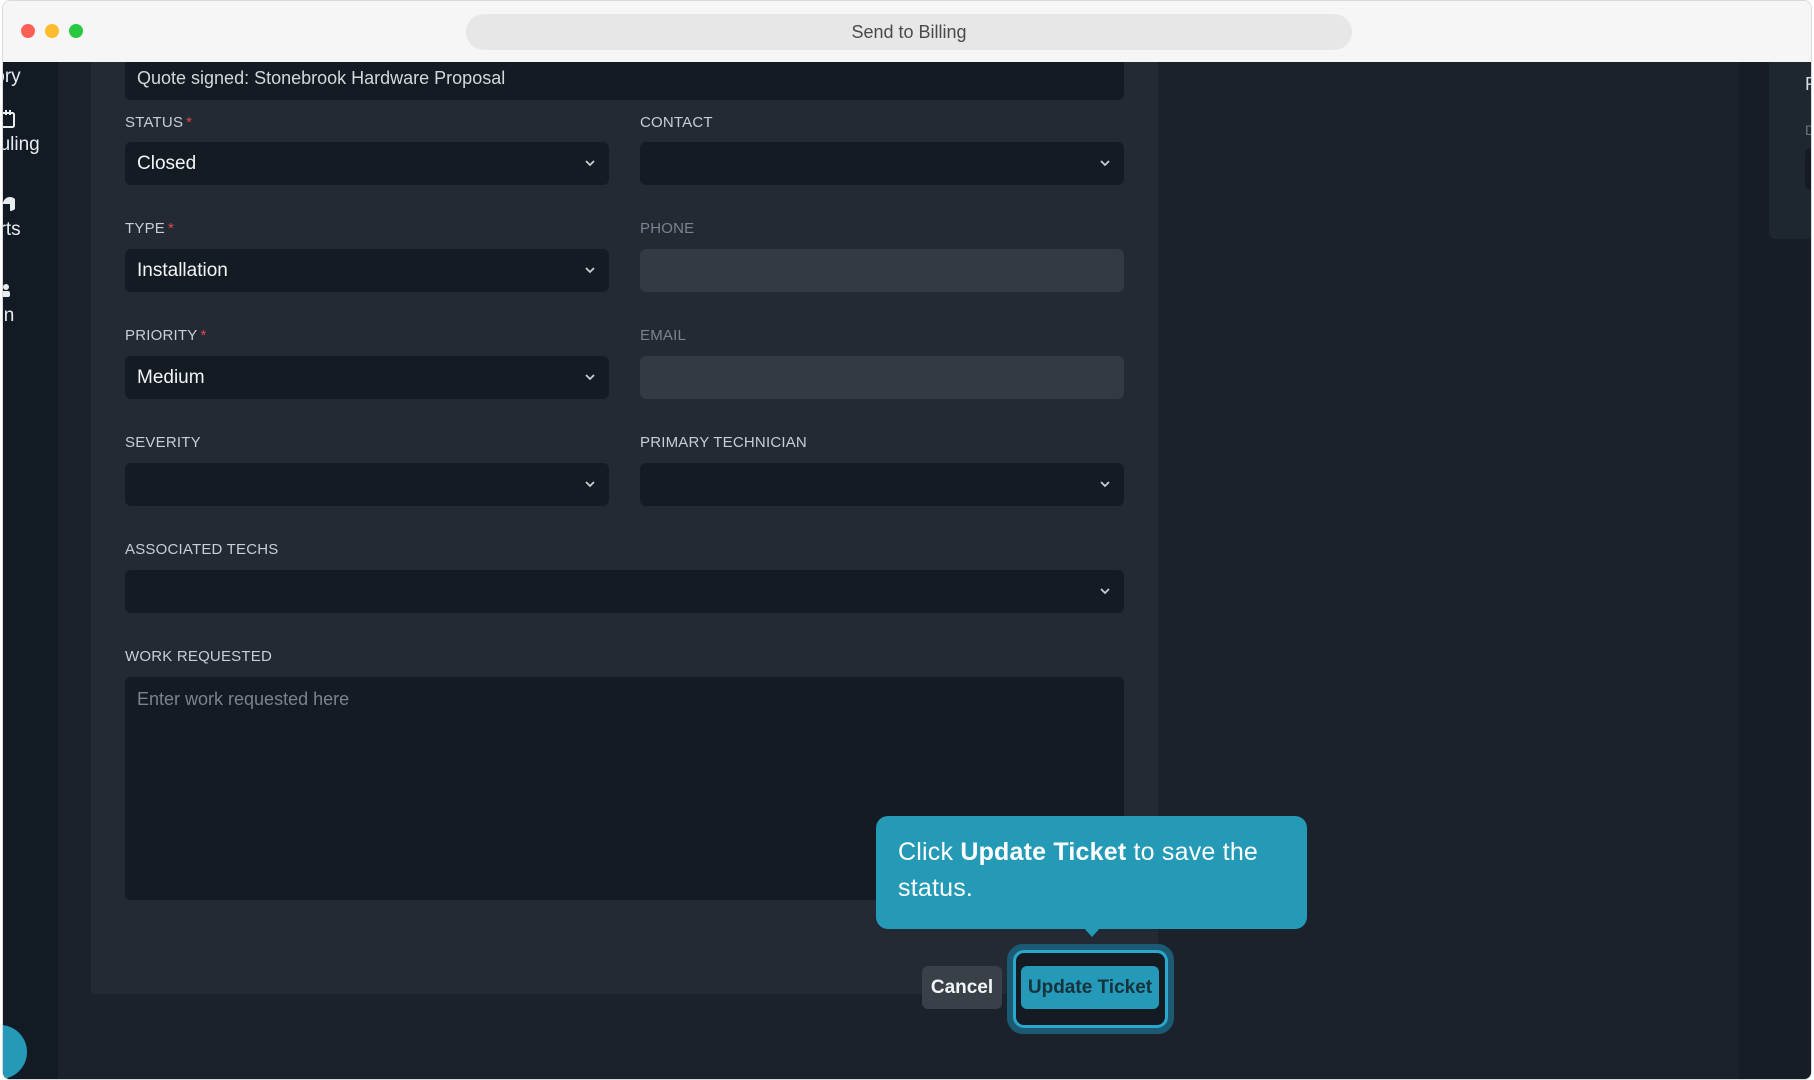  I want to click on sidebar-item-scheduling: duling, so click(30, 133).